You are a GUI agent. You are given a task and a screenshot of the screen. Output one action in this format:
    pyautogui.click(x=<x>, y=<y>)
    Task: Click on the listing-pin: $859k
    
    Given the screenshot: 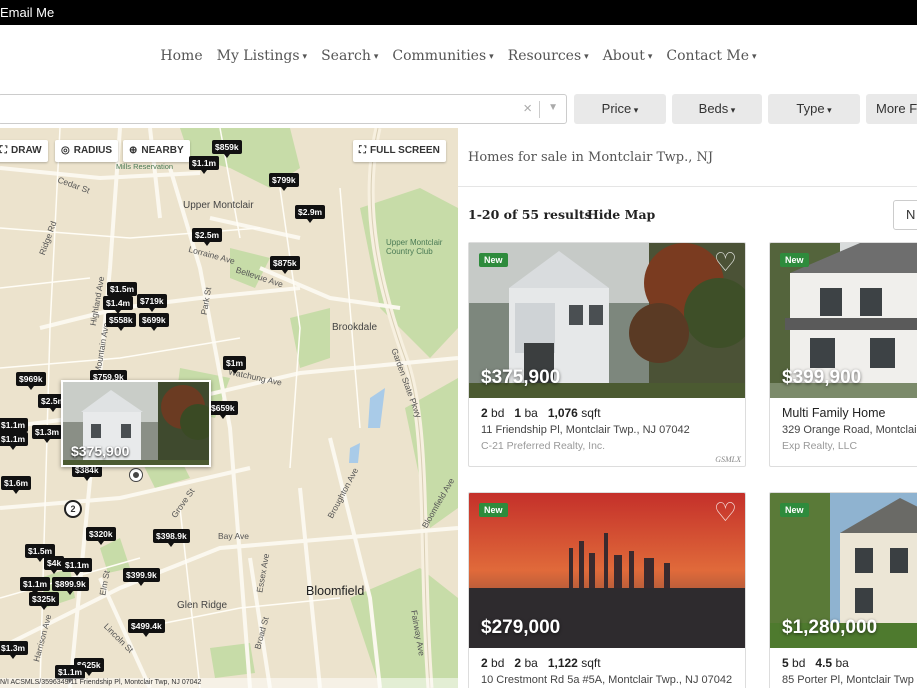 What is the action you would take?
    pyautogui.click(x=227, y=149)
    